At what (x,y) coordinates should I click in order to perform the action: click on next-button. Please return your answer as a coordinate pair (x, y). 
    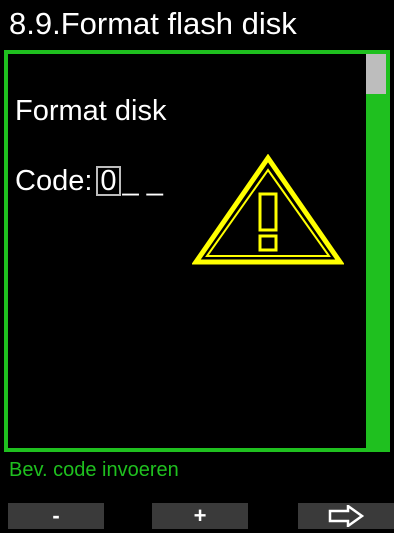
    Looking at the image, I should click on (346, 516).